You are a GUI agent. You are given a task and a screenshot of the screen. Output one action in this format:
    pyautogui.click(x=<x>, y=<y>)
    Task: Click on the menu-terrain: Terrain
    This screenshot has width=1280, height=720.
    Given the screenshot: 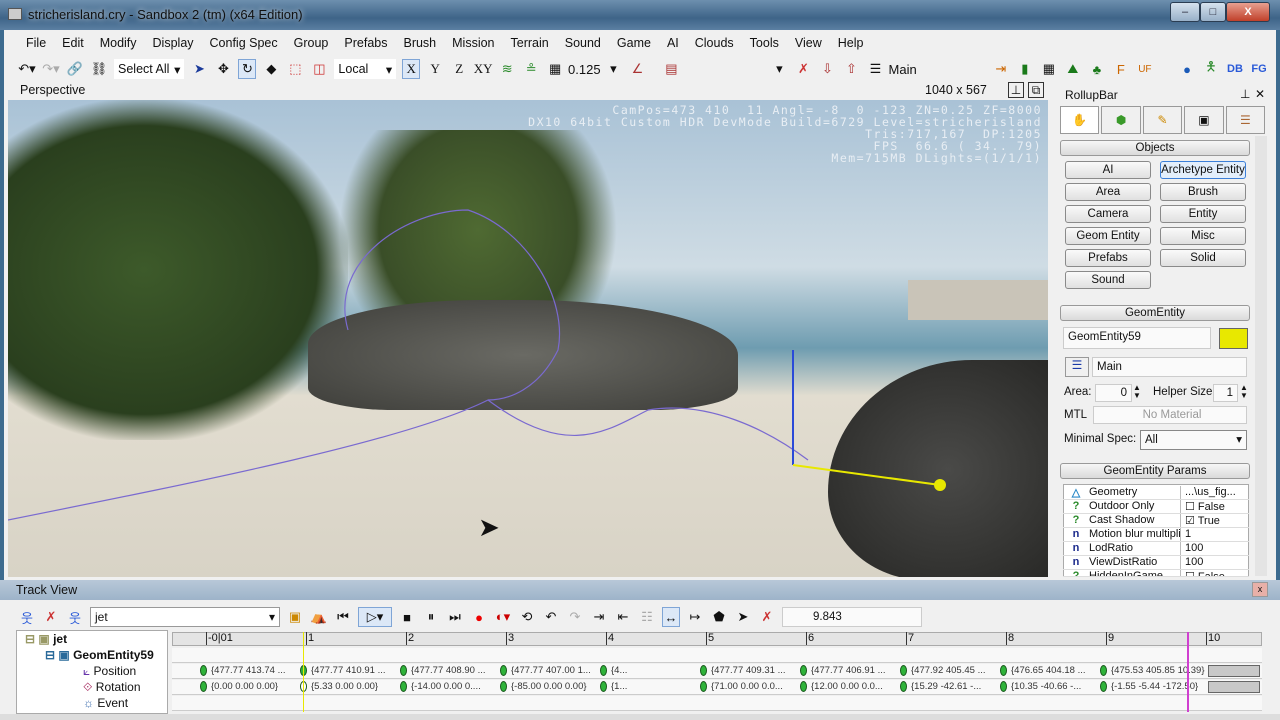 What is the action you would take?
    pyautogui.click(x=530, y=43)
    